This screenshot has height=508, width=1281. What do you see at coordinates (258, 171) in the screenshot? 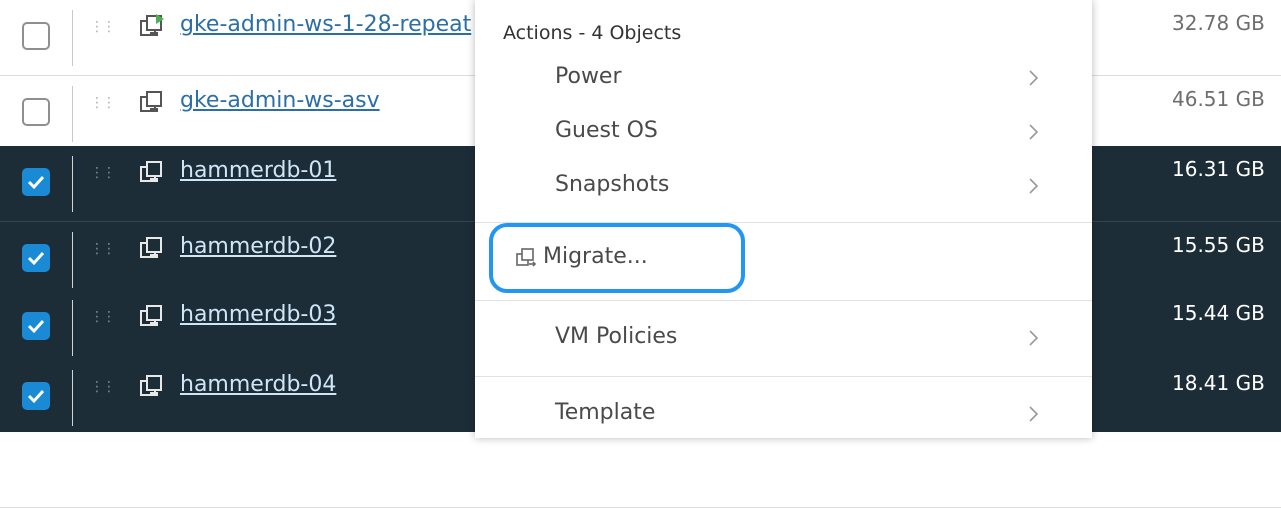
I see `vm-name-link: hammerdb-01` at bounding box center [258, 171].